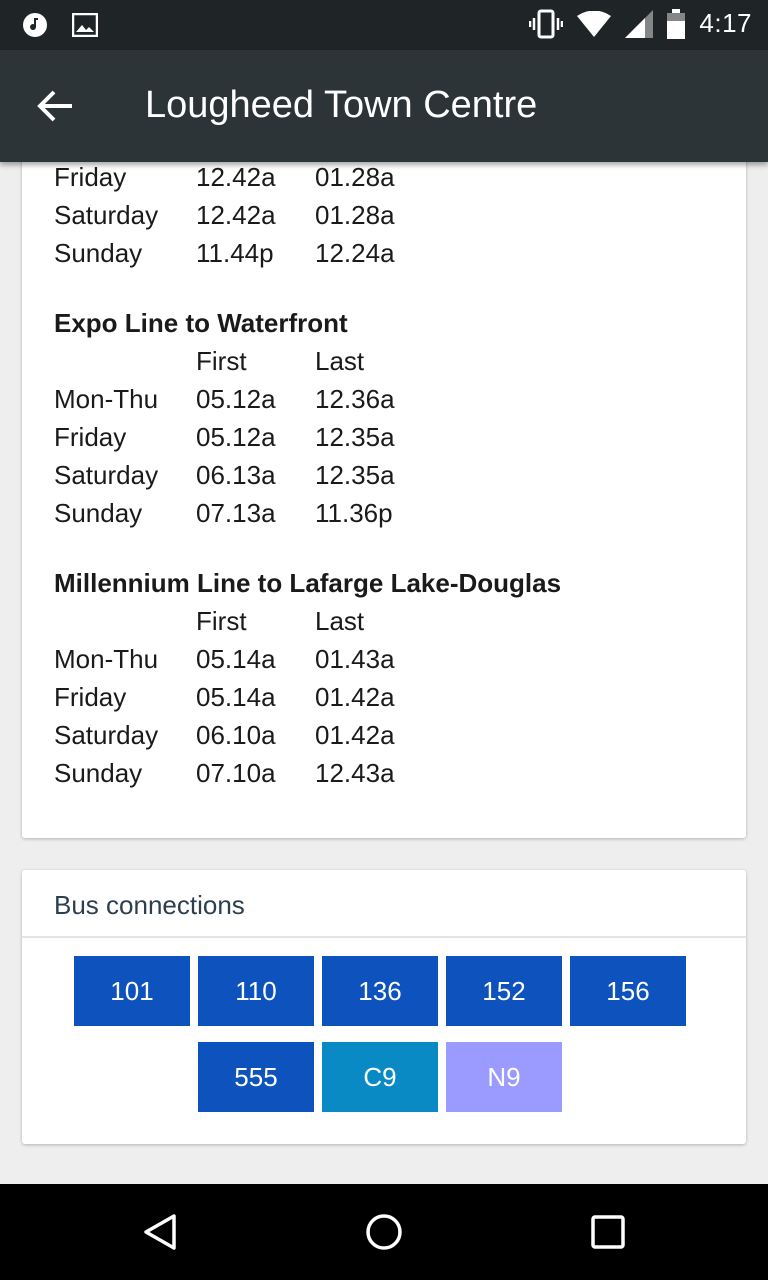  Describe the element at coordinates (676, 23) in the screenshot. I see `battery-icon` at that location.